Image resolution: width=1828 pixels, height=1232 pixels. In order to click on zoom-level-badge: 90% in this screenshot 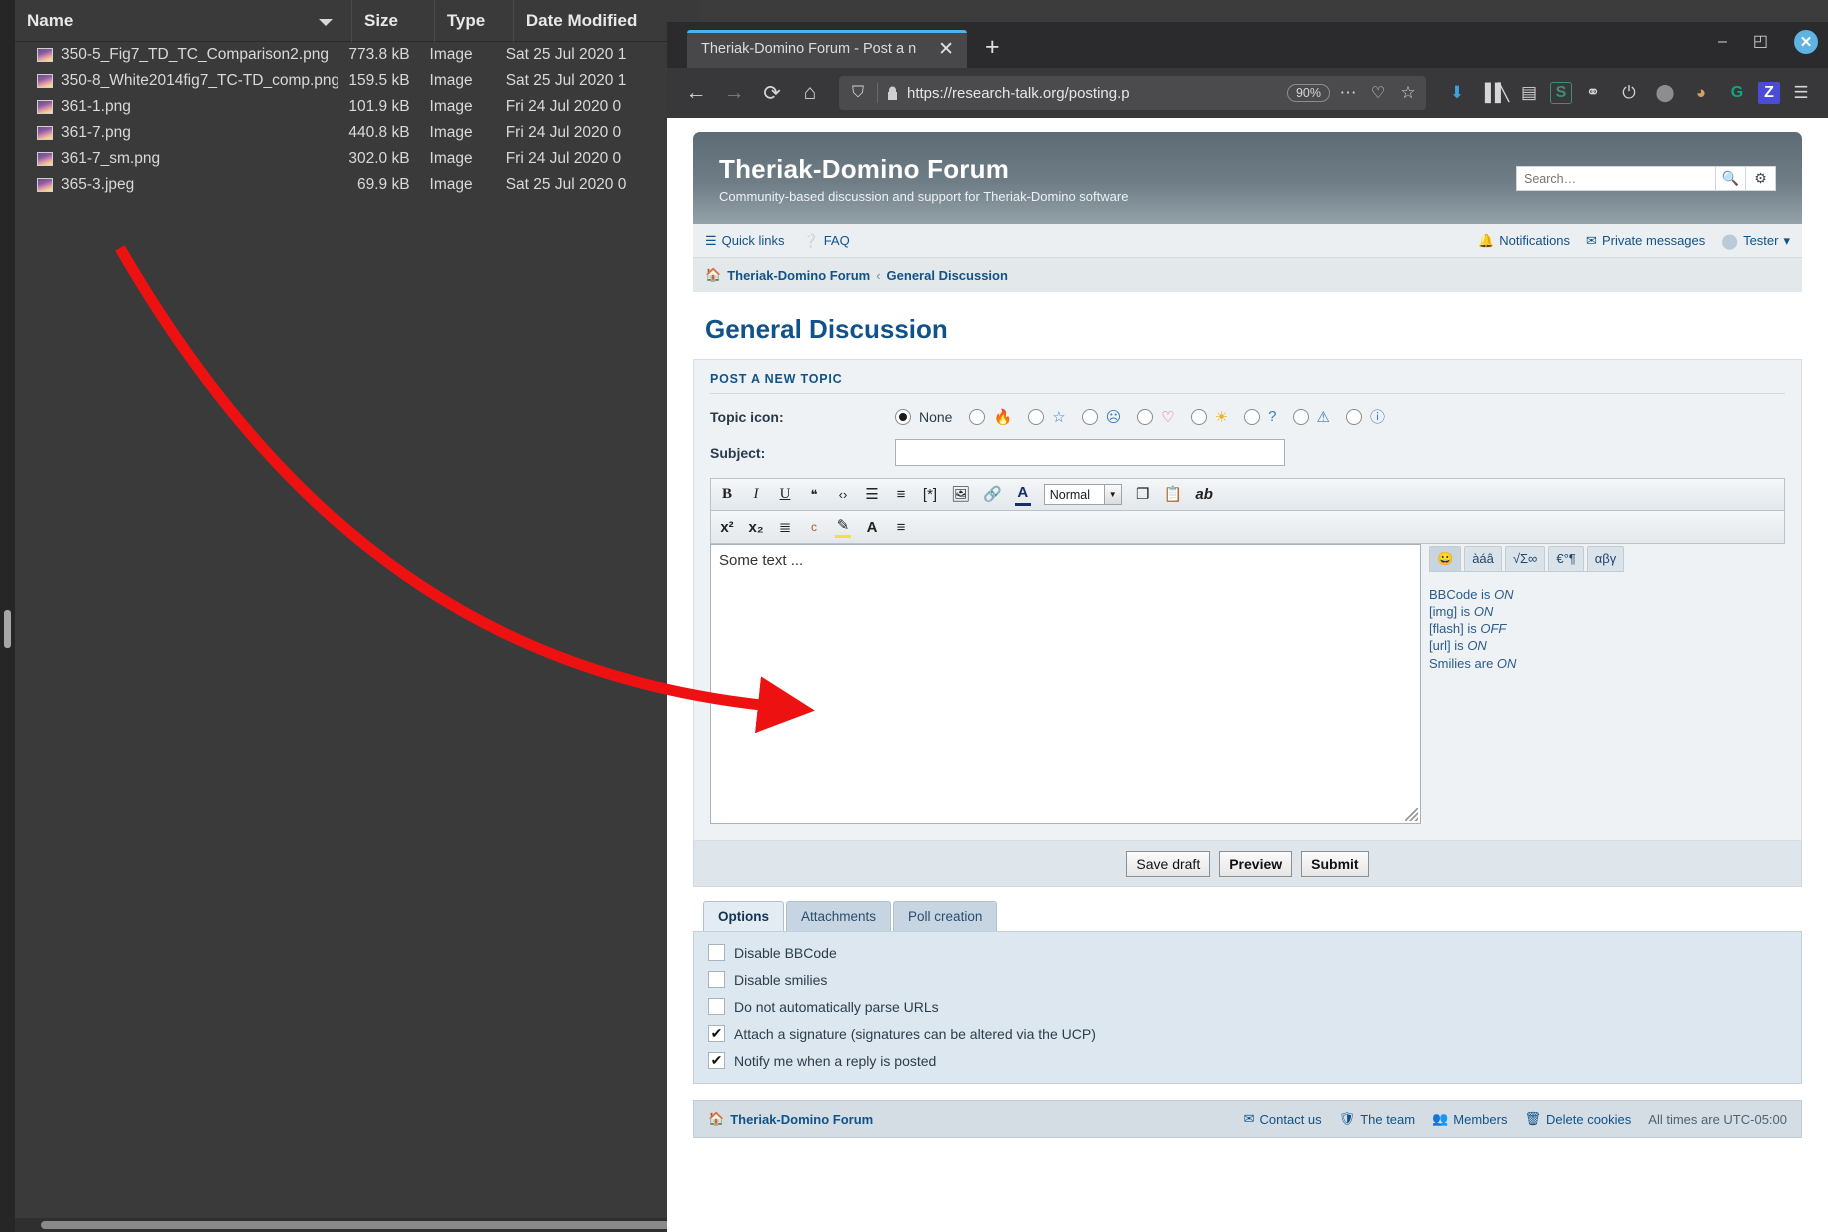, I will do `click(1308, 93)`.